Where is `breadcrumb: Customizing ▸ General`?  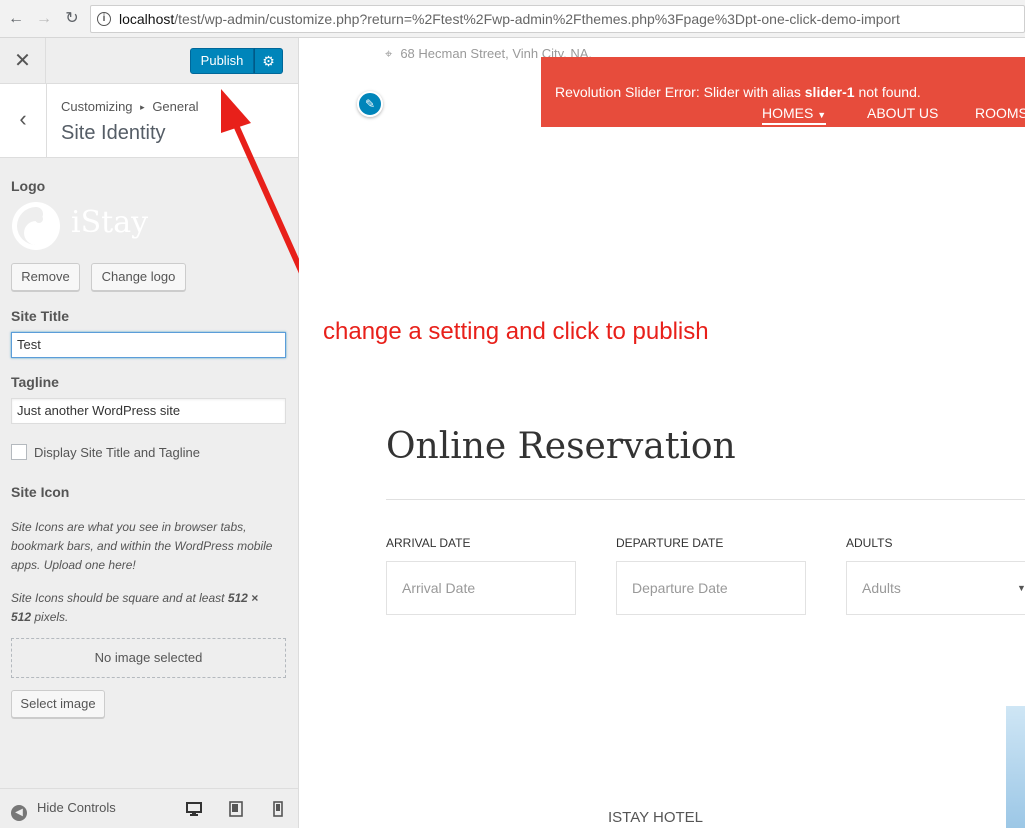
breadcrumb: Customizing ▸ General is located at coordinates (130, 106).